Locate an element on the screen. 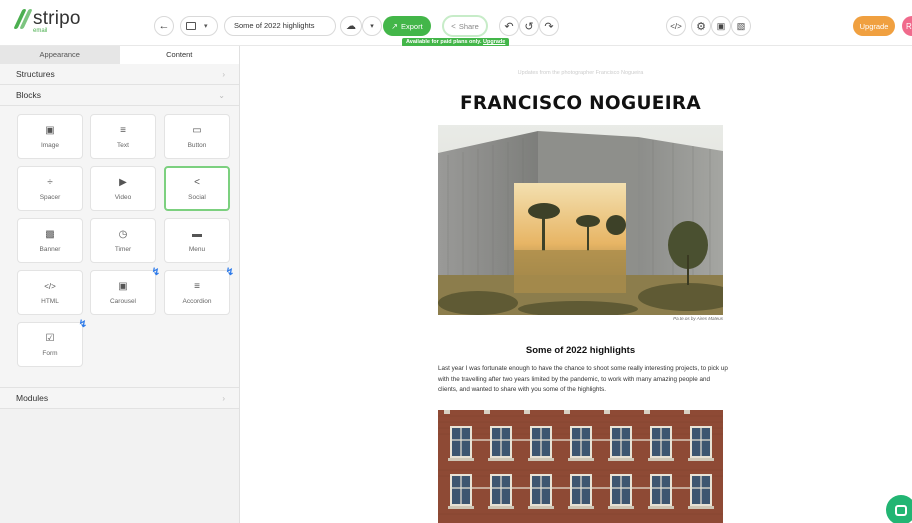 The image size is (912, 523). block-label: Menu is located at coordinates (197, 249).